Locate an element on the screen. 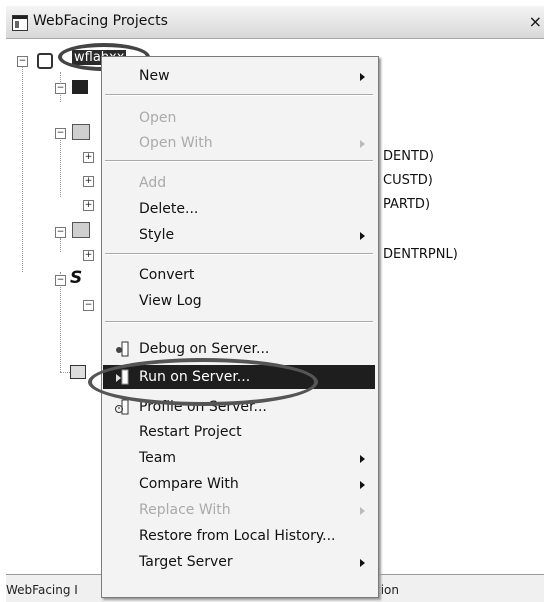  debug-server-icon is located at coordinates (123, 349).